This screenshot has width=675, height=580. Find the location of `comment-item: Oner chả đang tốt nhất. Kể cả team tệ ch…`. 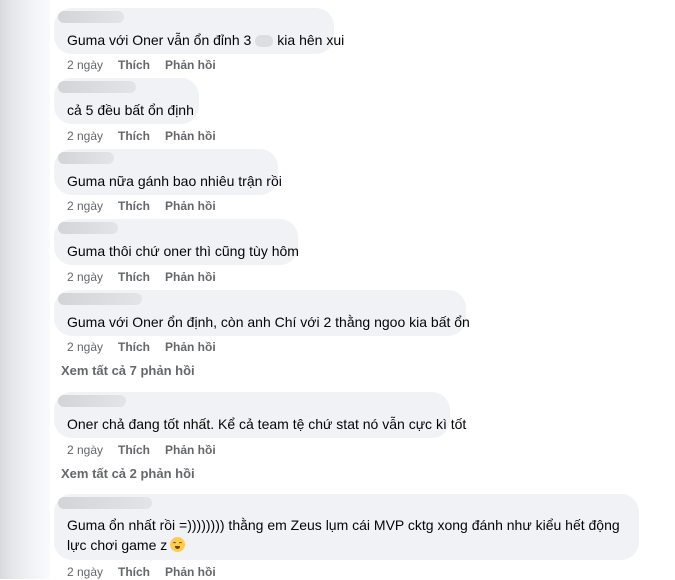

comment-item: Oner chả đang tốt nhất. Kể cả team tệ ch… is located at coordinates (260, 415).